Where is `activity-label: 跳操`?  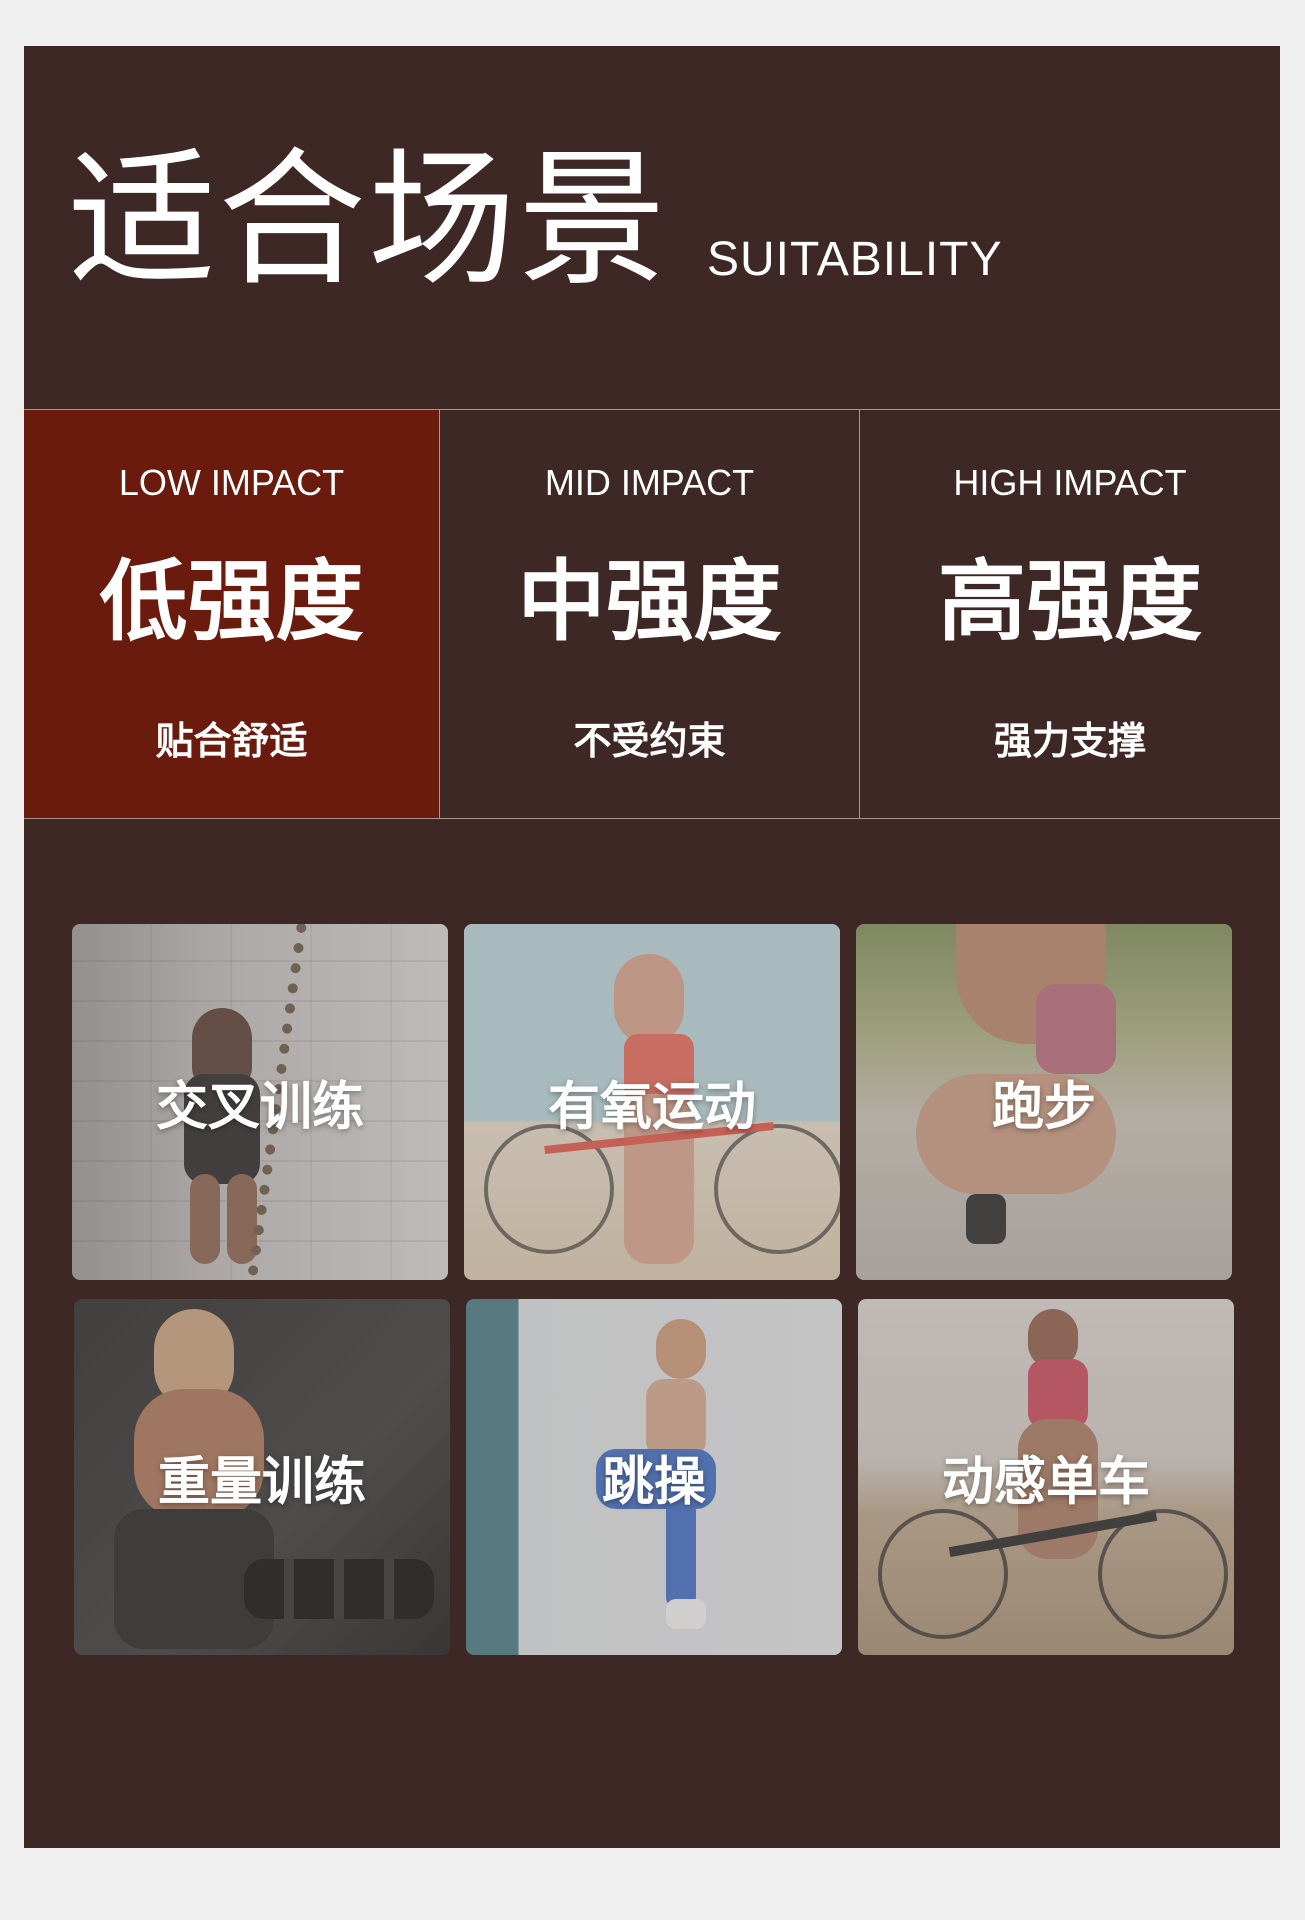
activity-label: 跳操 is located at coordinates (653, 1482).